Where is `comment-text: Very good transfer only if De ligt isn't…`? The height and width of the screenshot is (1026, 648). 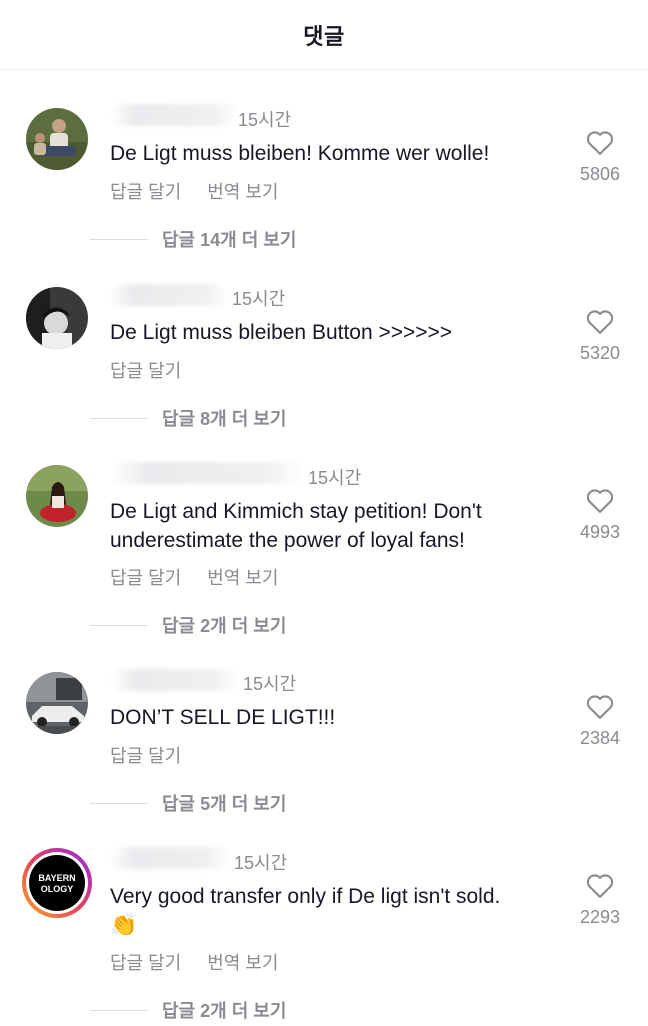 comment-text: Very good transfer only if De ligt isn't… is located at coordinates (332, 911).